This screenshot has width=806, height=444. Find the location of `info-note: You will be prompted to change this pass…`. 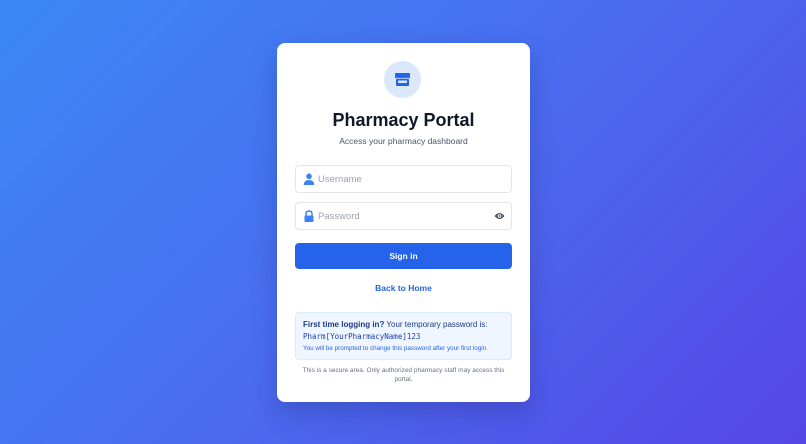

info-note: You will be prompted to change this pass… is located at coordinates (395, 348).